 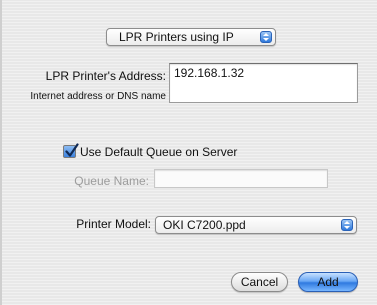 What do you see at coordinates (113, 224) in the screenshot?
I see `printer-model-label: Printer Model:` at bounding box center [113, 224].